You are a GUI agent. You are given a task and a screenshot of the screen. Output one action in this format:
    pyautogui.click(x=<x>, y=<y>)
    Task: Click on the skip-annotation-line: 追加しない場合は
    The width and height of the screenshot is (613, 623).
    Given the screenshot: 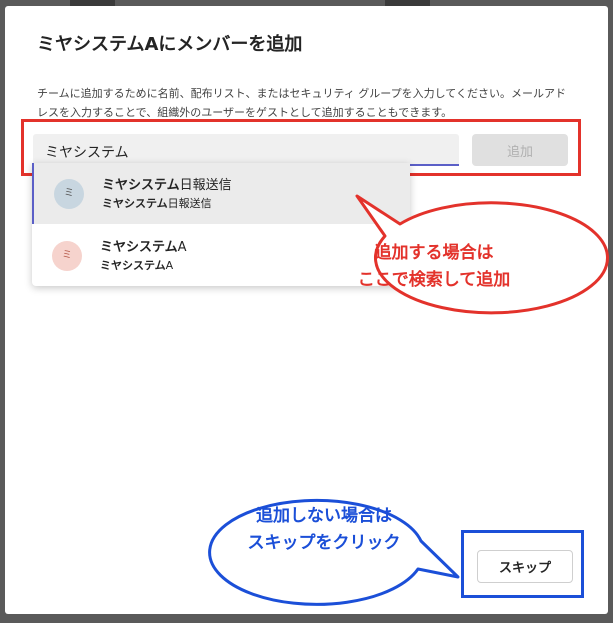 What is the action you would take?
    pyautogui.click(x=324, y=516)
    